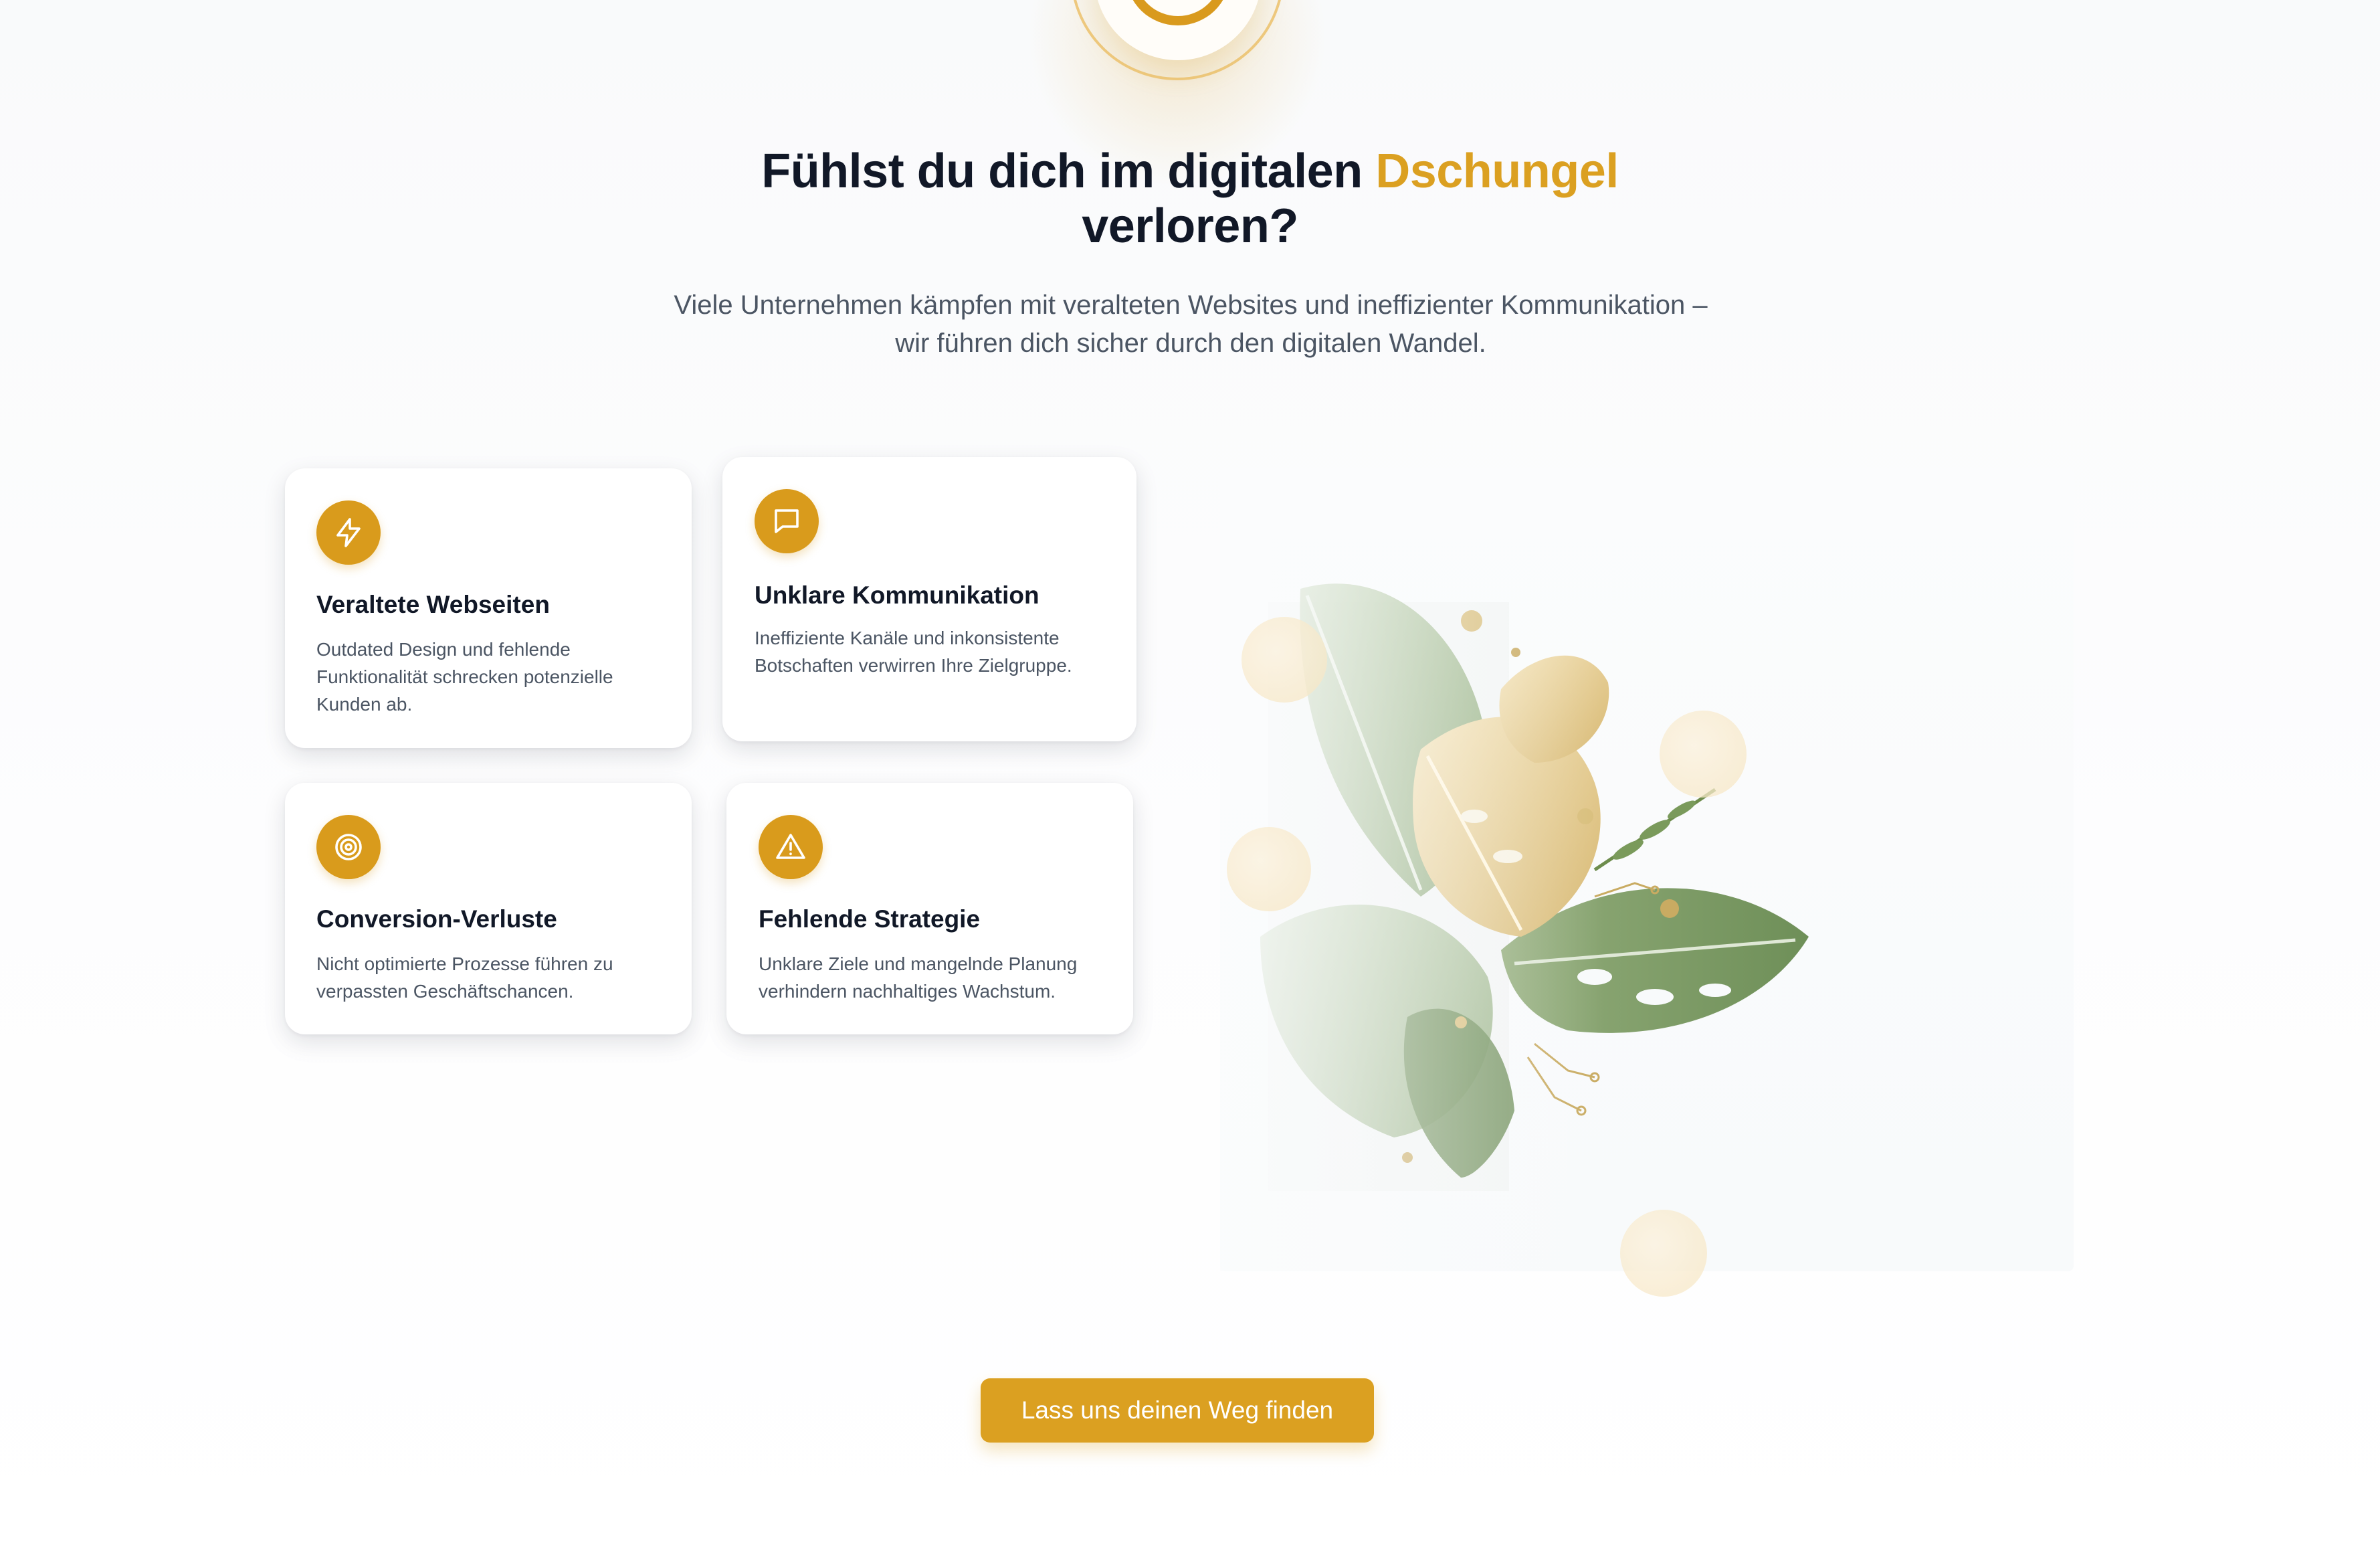  What do you see at coordinates (348, 847) in the screenshot?
I see `target-icon` at bounding box center [348, 847].